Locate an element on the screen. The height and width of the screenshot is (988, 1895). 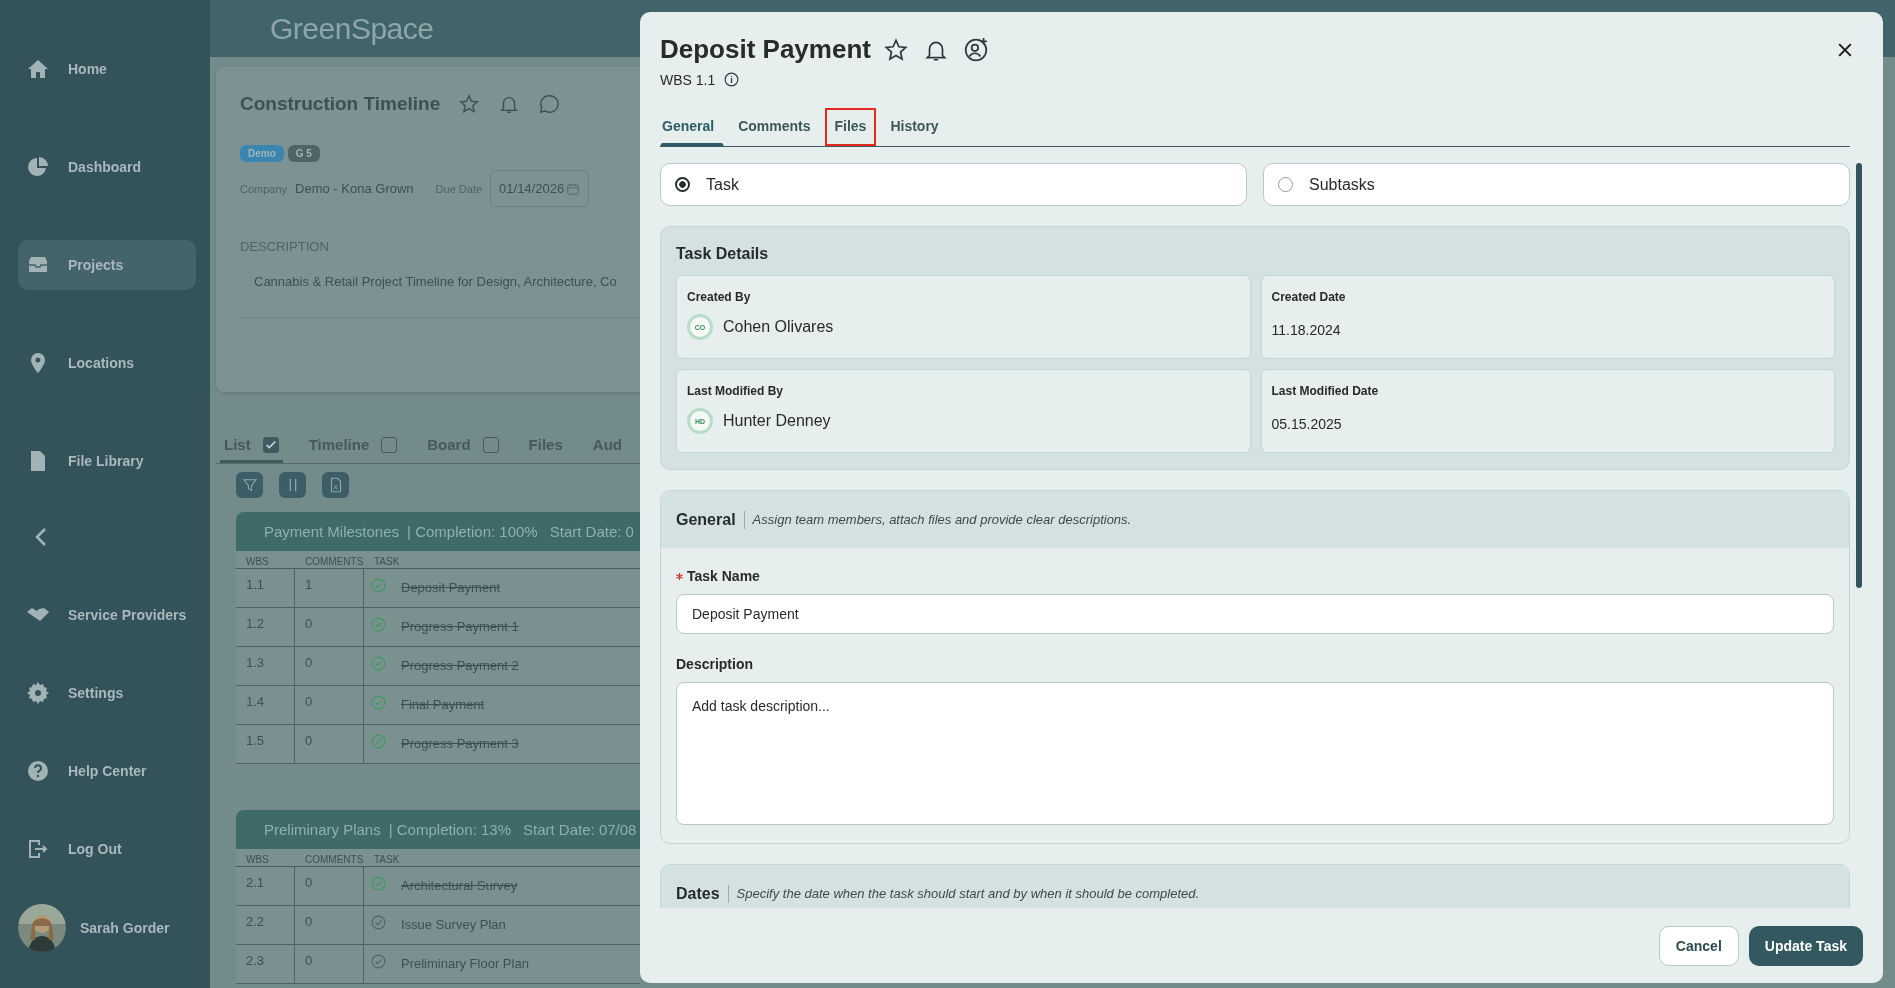
table-cell: 2.1 is located at coordinates (265, 886).